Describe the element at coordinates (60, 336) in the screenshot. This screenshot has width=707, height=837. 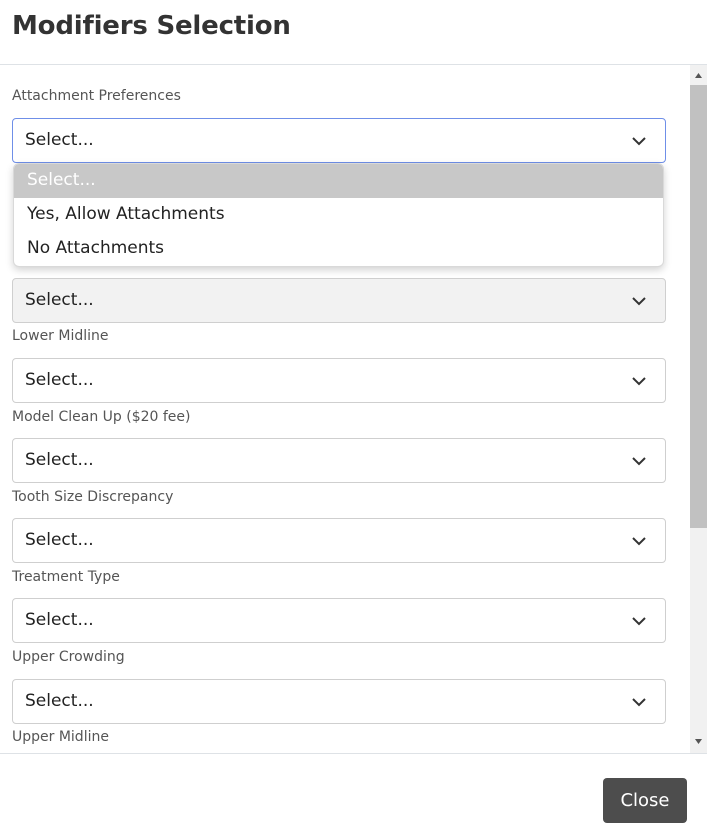
I see `lower-midline-label: Lower Midline` at that location.